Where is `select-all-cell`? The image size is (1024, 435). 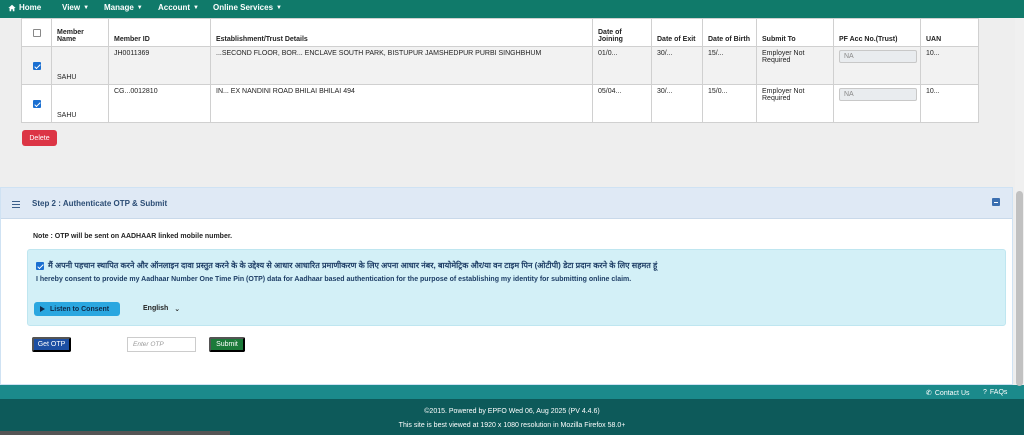
select-all-cell is located at coordinates (36, 32).